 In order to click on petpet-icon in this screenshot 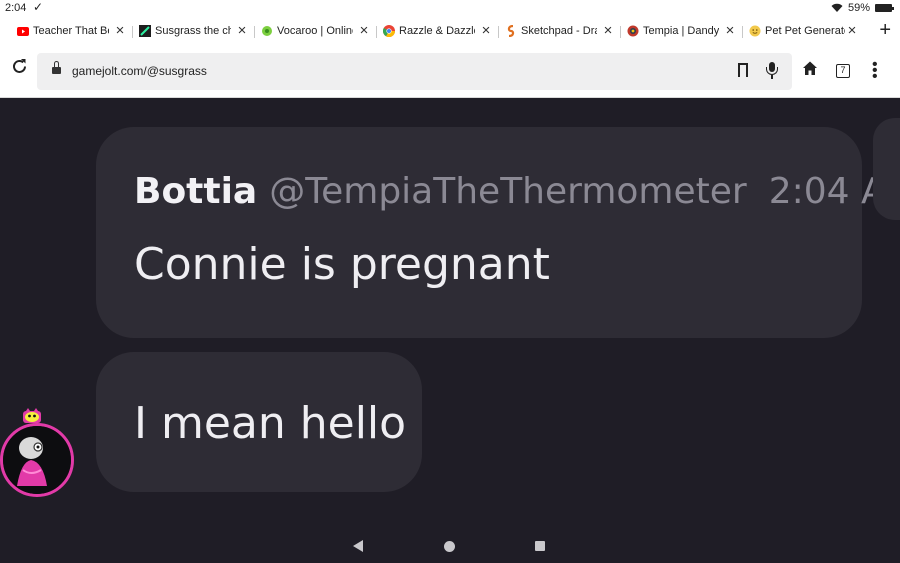, I will do `click(755, 31)`.